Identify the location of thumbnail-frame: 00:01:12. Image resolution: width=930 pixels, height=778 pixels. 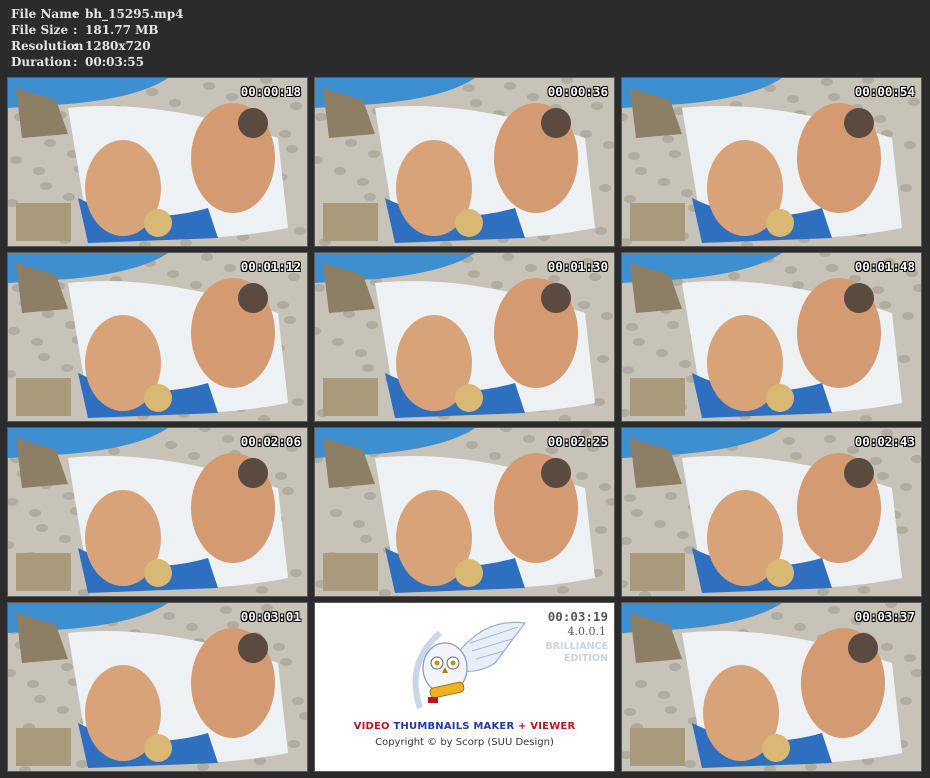
(157, 337).